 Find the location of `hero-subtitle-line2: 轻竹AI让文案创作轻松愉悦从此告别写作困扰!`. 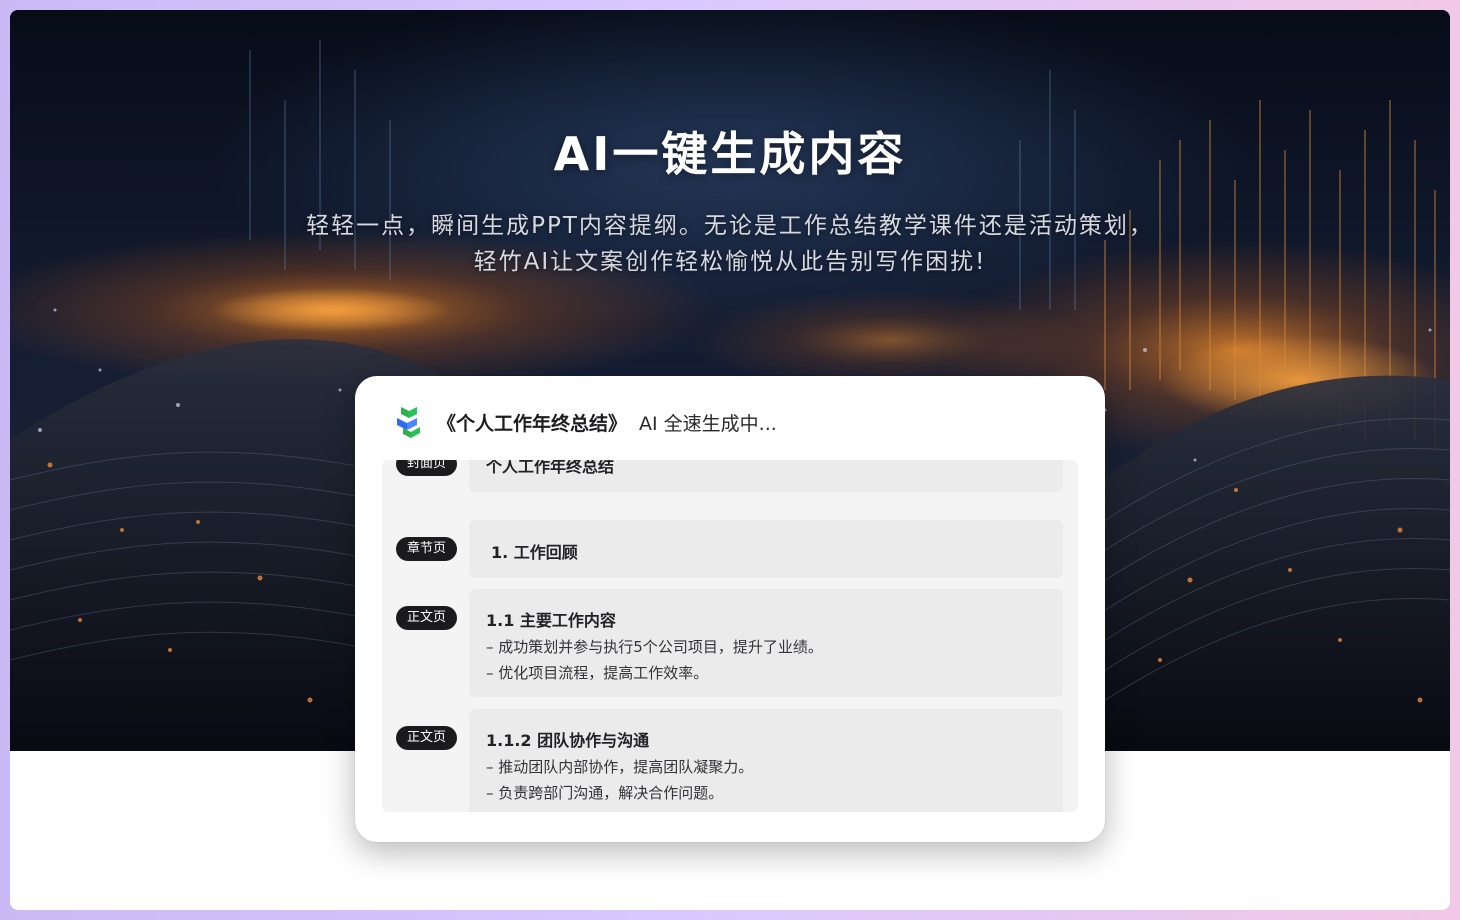

hero-subtitle-line2: 轻竹AI让文案创作轻松愉悦从此告别写作困扰! is located at coordinates (730, 262).